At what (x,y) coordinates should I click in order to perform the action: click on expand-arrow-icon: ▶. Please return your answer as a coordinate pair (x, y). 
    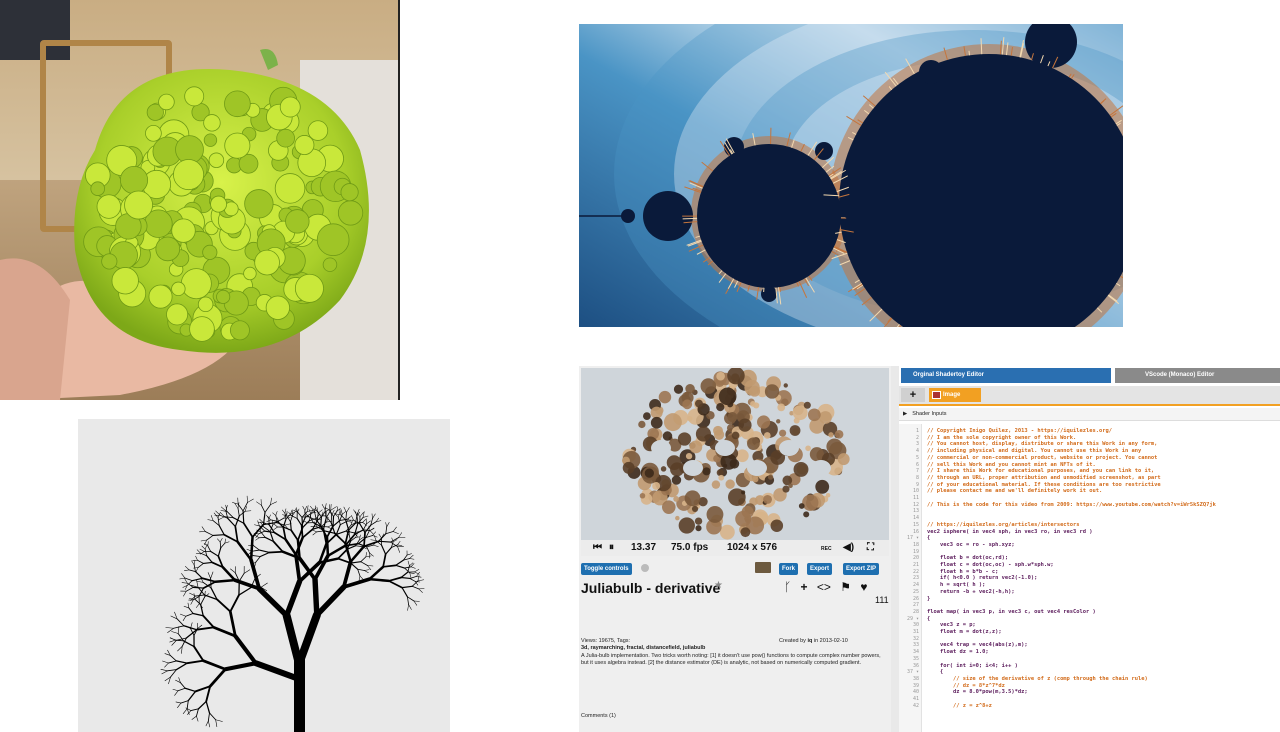
    Looking at the image, I should click on (905, 414).